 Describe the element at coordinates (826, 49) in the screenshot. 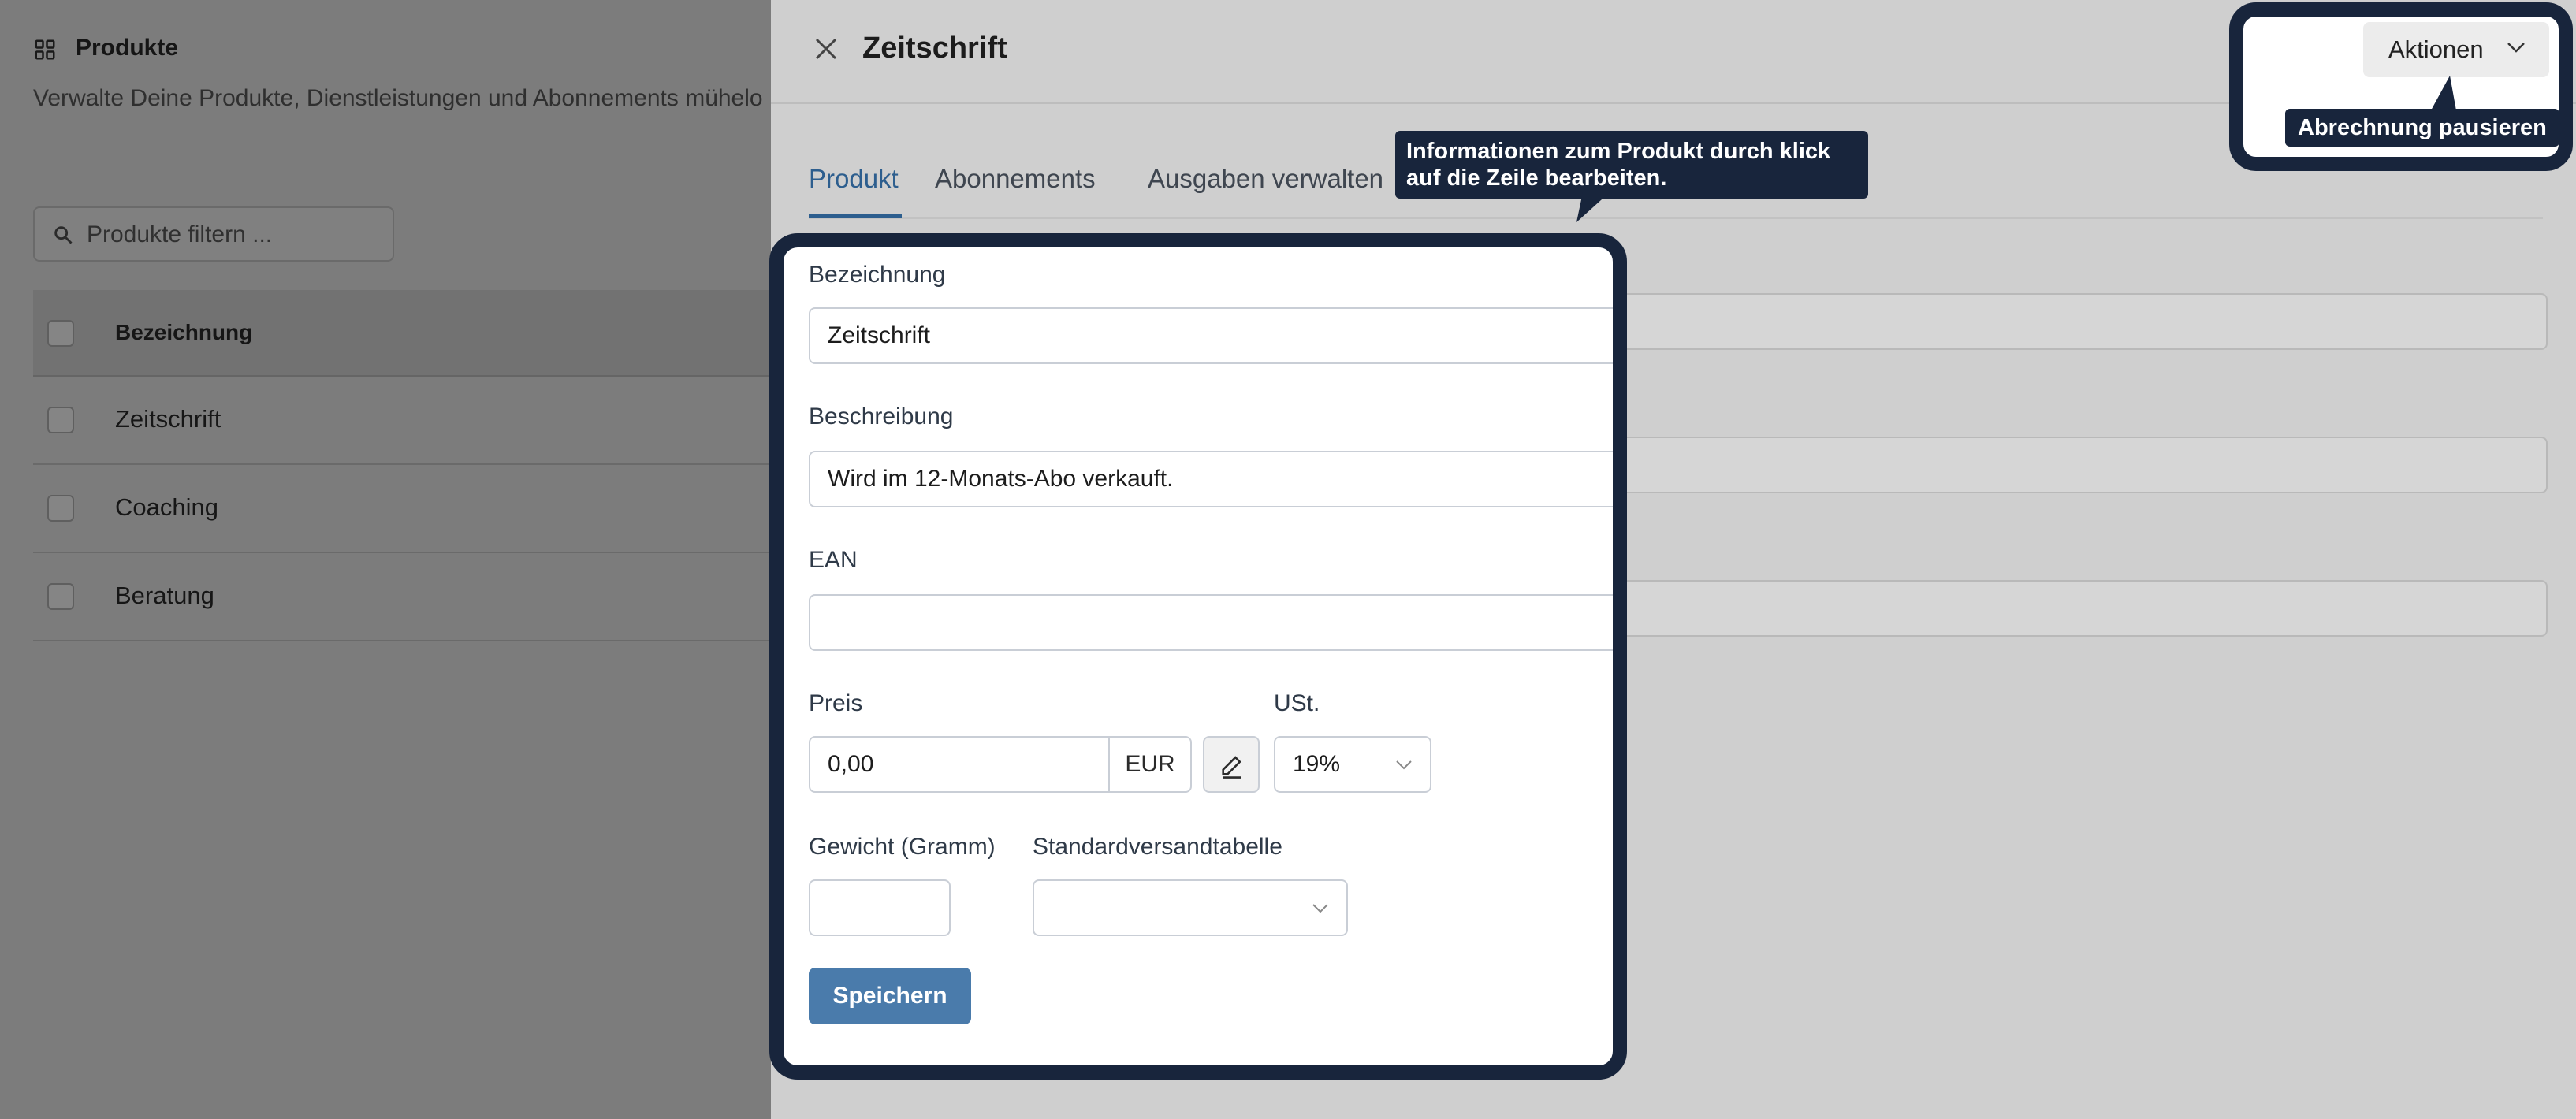

I see `close-icon` at that location.